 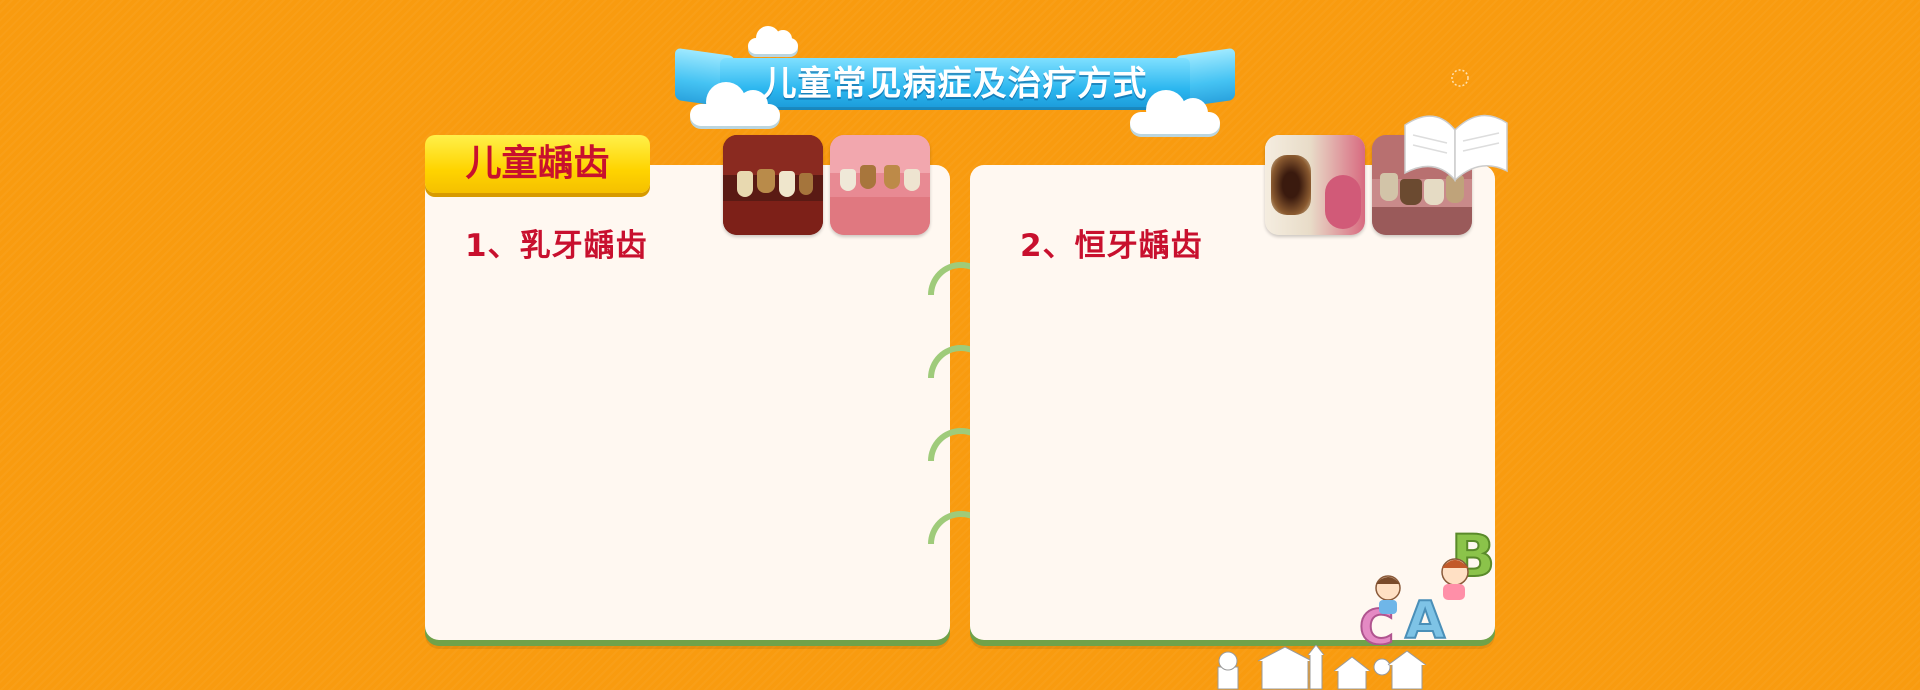 What do you see at coordinates (1427, 583) in the screenshot?
I see `kids-abc-decoration: B A C` at bounding box center [1427, 583].